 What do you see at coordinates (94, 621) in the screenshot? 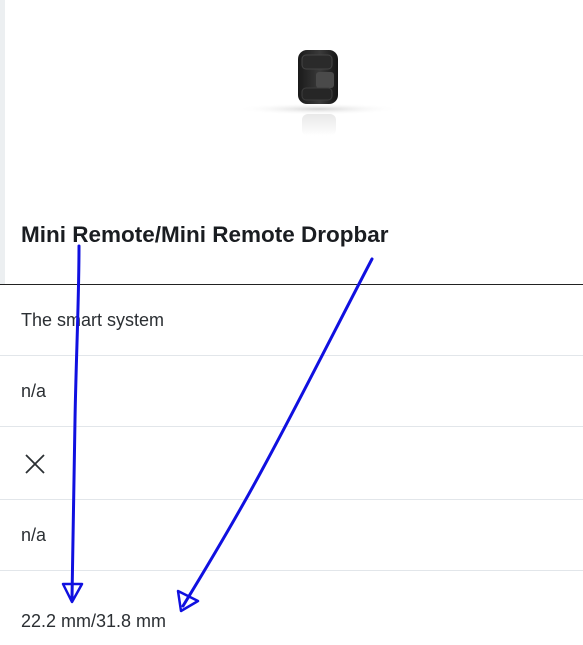
I see `spec-value-handlebar-diameter: 22.2 mm/31.8 mm` at bounding box center [94, 621].